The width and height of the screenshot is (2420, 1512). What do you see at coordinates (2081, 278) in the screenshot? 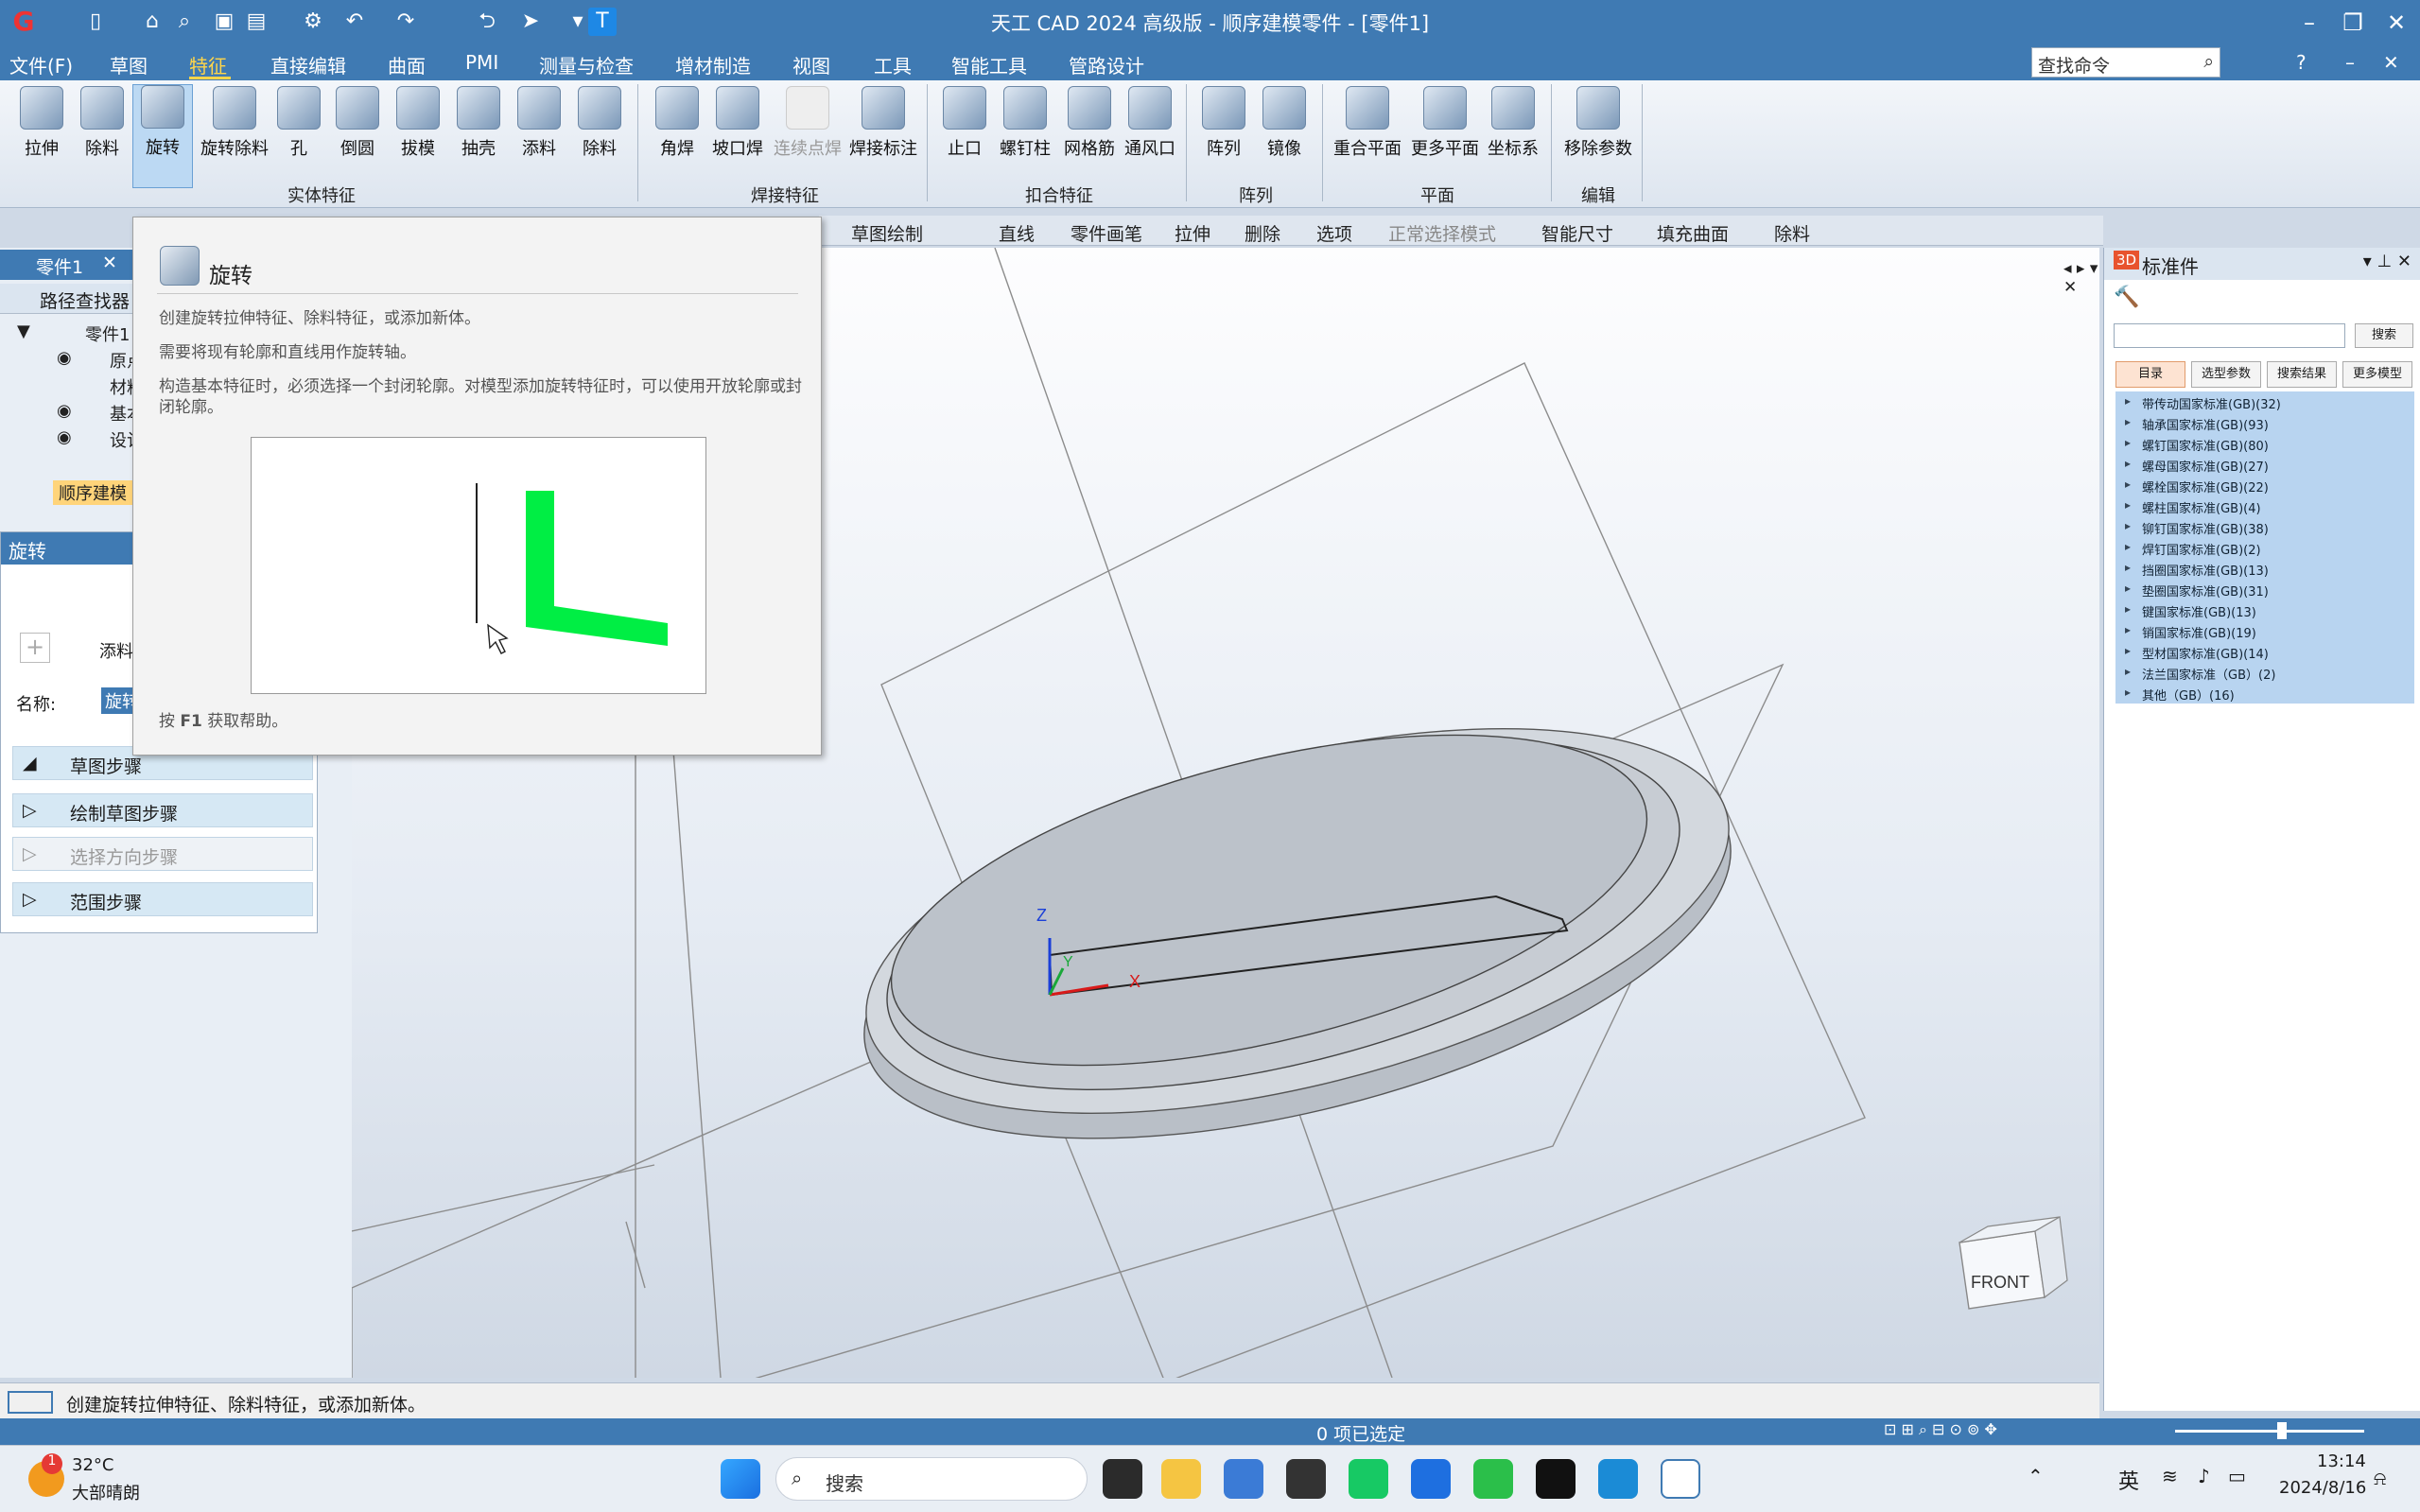
I see `viewport-nav-arrows: ◂ ▸ ▾ ✕` at bounding box center [2081, 278].